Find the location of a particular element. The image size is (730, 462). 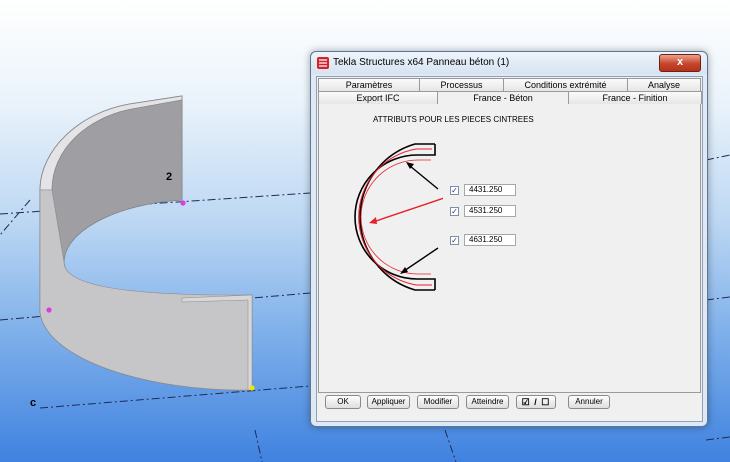

attribute-checkbox-1: ✓ is located at coordinates (454, 190).